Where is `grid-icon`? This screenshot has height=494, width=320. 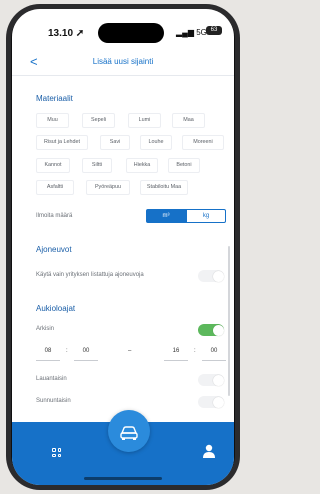 grid-icon is located at coordinates (57, 453).